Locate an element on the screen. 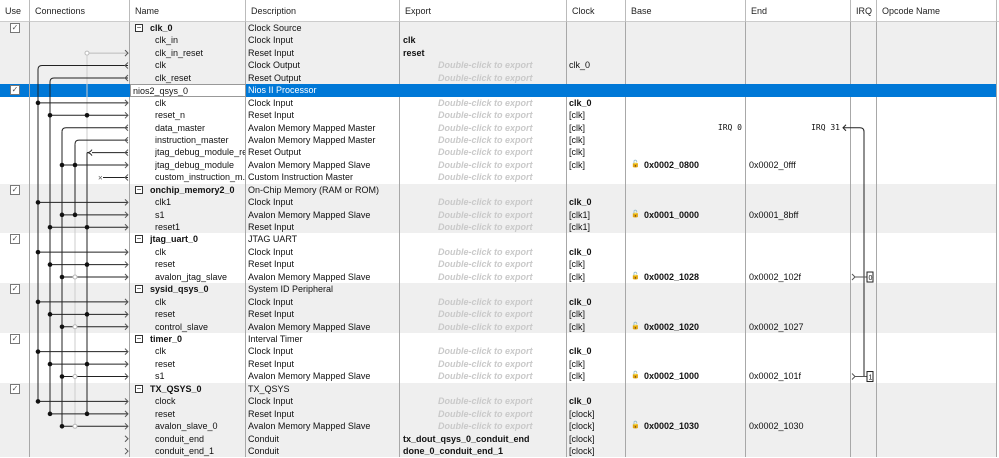 Image resolution: width=999 pixels, height=458 pixels. column-header-clock: Clock is located at coordinates (596, 11).